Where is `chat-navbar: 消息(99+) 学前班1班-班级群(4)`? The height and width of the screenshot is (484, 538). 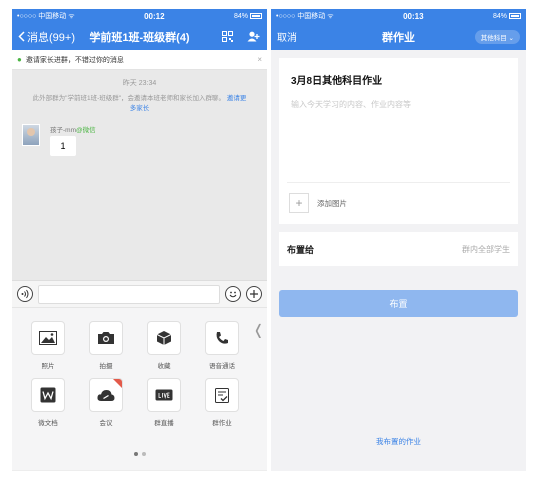 chat-navbar: 消息(99+) 学前班1班-班级群(4) is located at coordinates (139, 36).